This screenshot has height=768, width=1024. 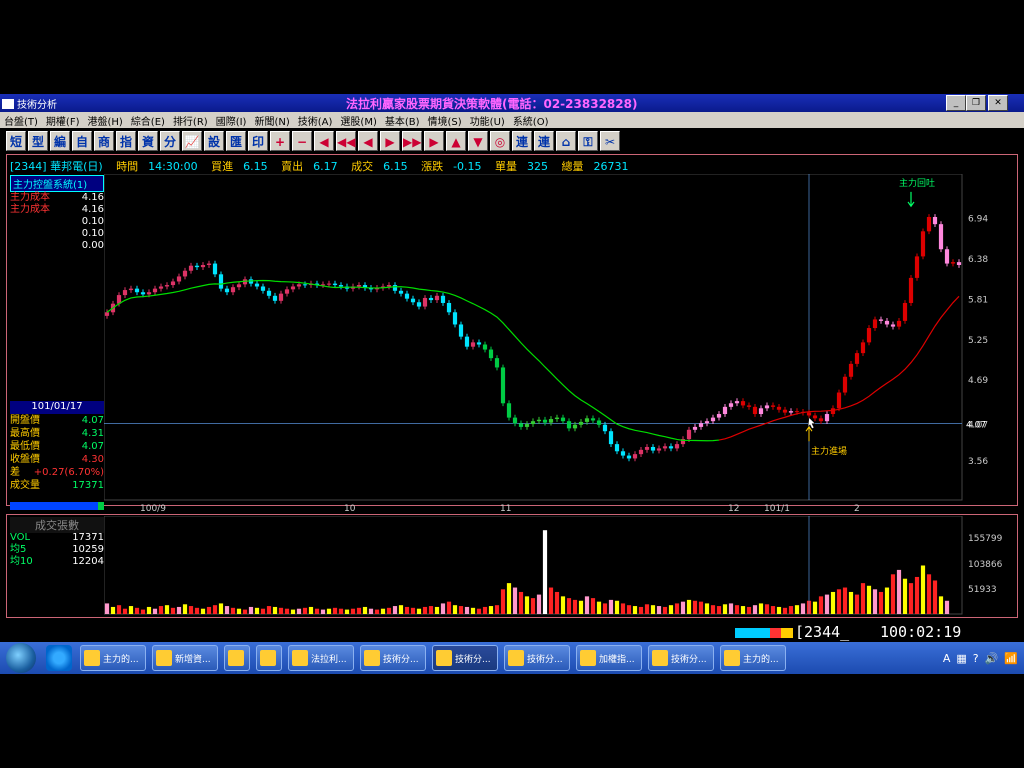 I want to click on menu-item-2: 港盤(H), so click(x=104, y=120).